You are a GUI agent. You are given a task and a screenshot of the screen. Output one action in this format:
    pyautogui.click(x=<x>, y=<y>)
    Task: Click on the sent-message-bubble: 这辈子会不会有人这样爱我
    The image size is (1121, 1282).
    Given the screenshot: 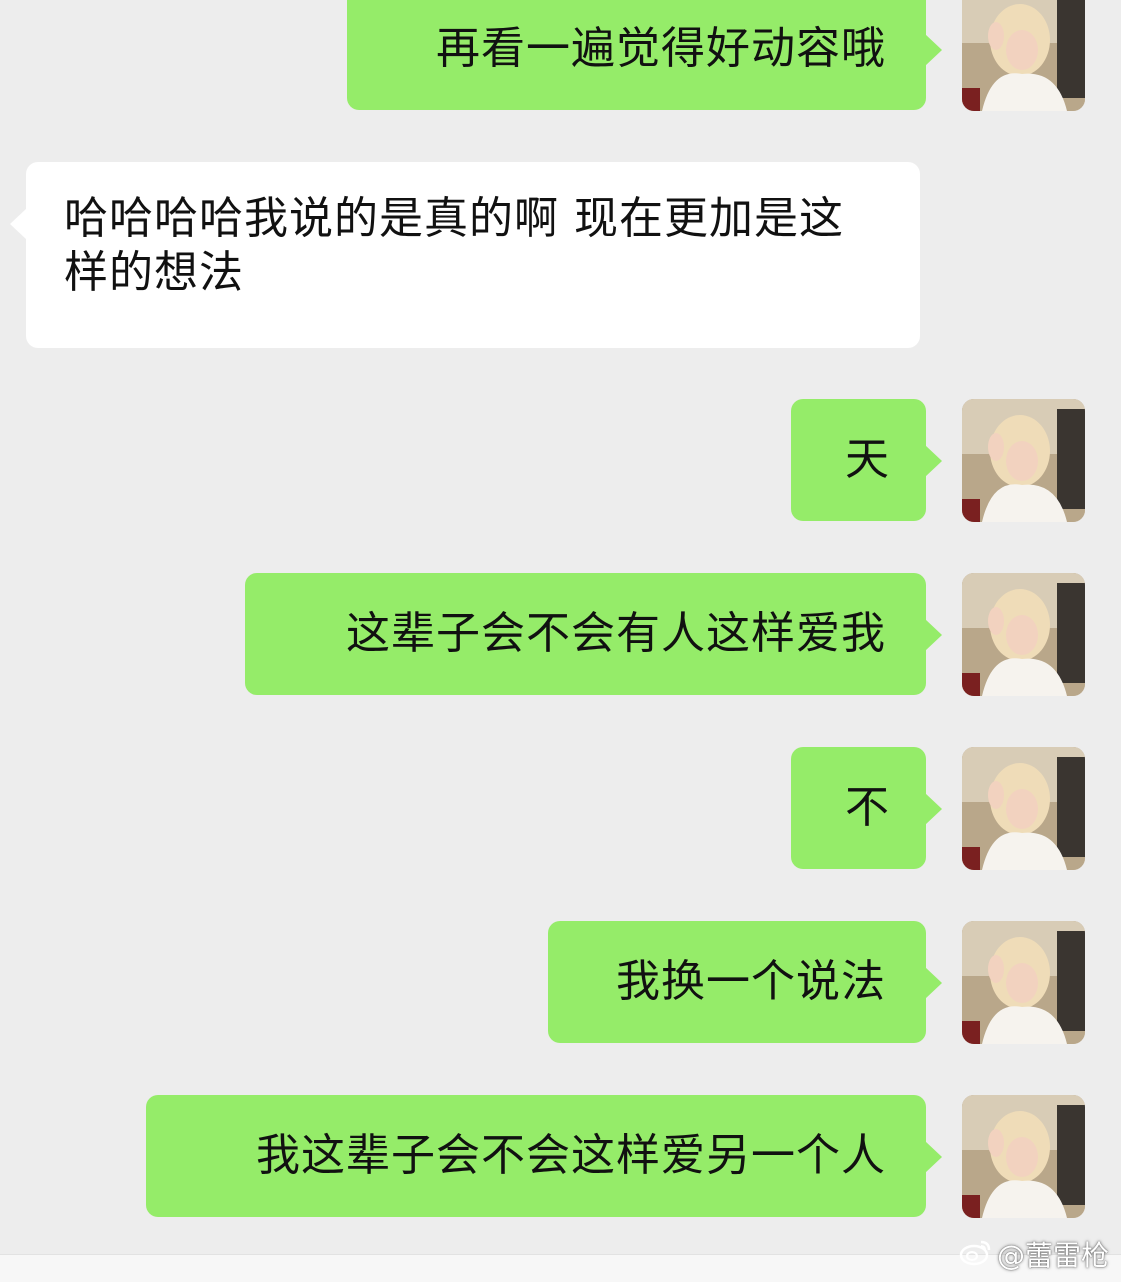 What is the action you would take?
    pyautogui.click(x=593, y=634)
    